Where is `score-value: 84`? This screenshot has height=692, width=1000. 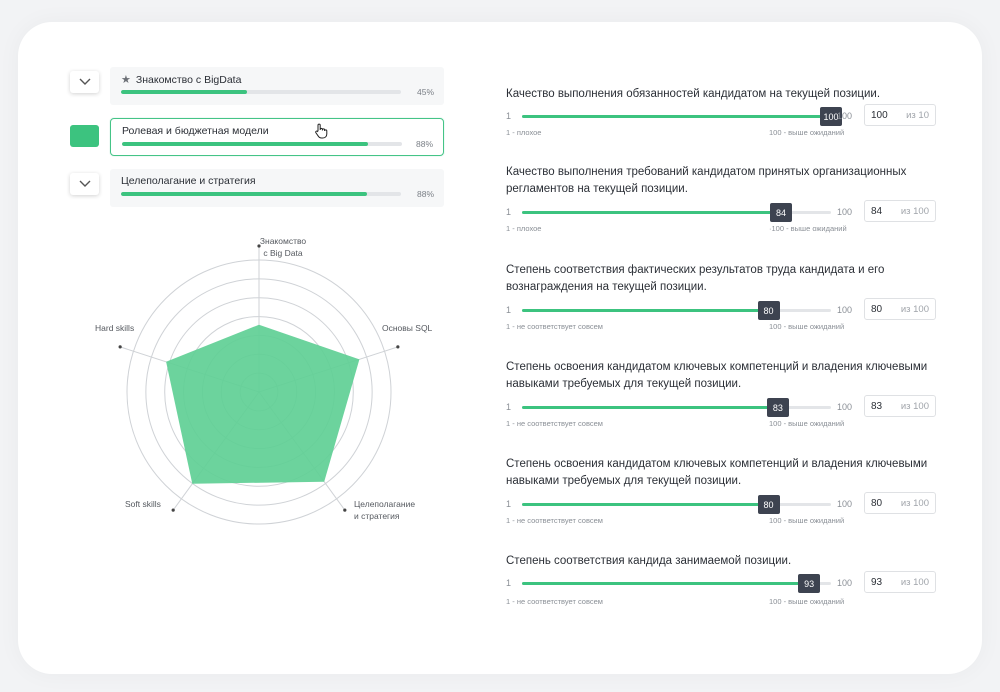
score-value: 84 is located at coordinates (876, 211).